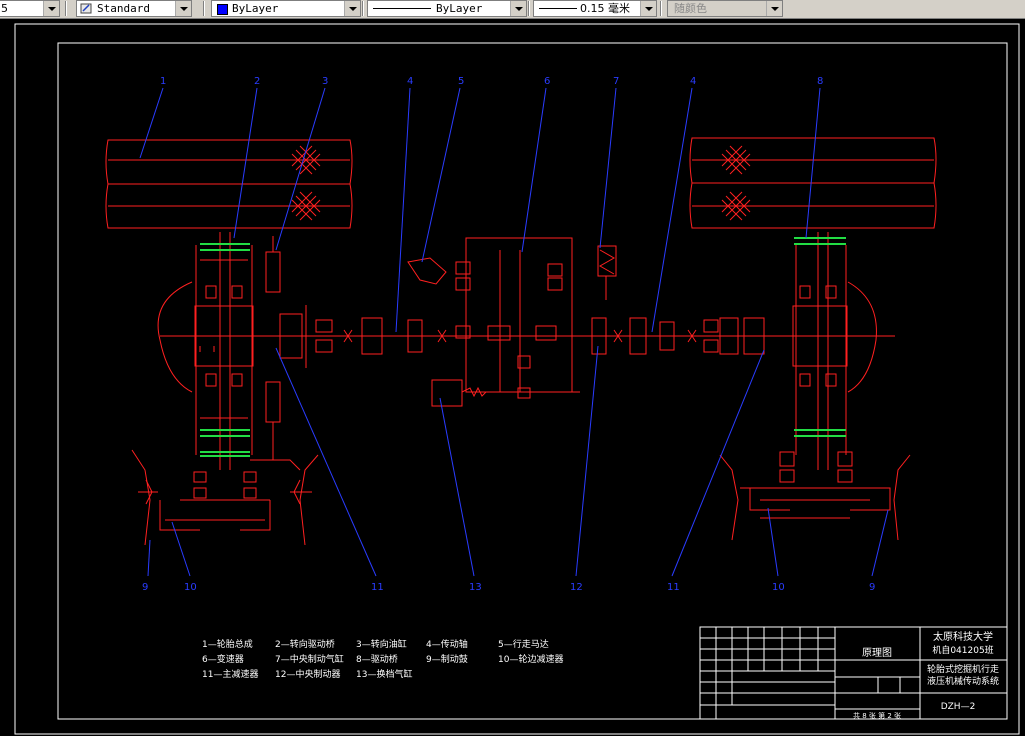 The image size is (1025, 736). What do you see at coordinates (605, 8) in the screenshot?
I see `lineweight-value: 0.15 毫米` at bounding box center [605, 8].